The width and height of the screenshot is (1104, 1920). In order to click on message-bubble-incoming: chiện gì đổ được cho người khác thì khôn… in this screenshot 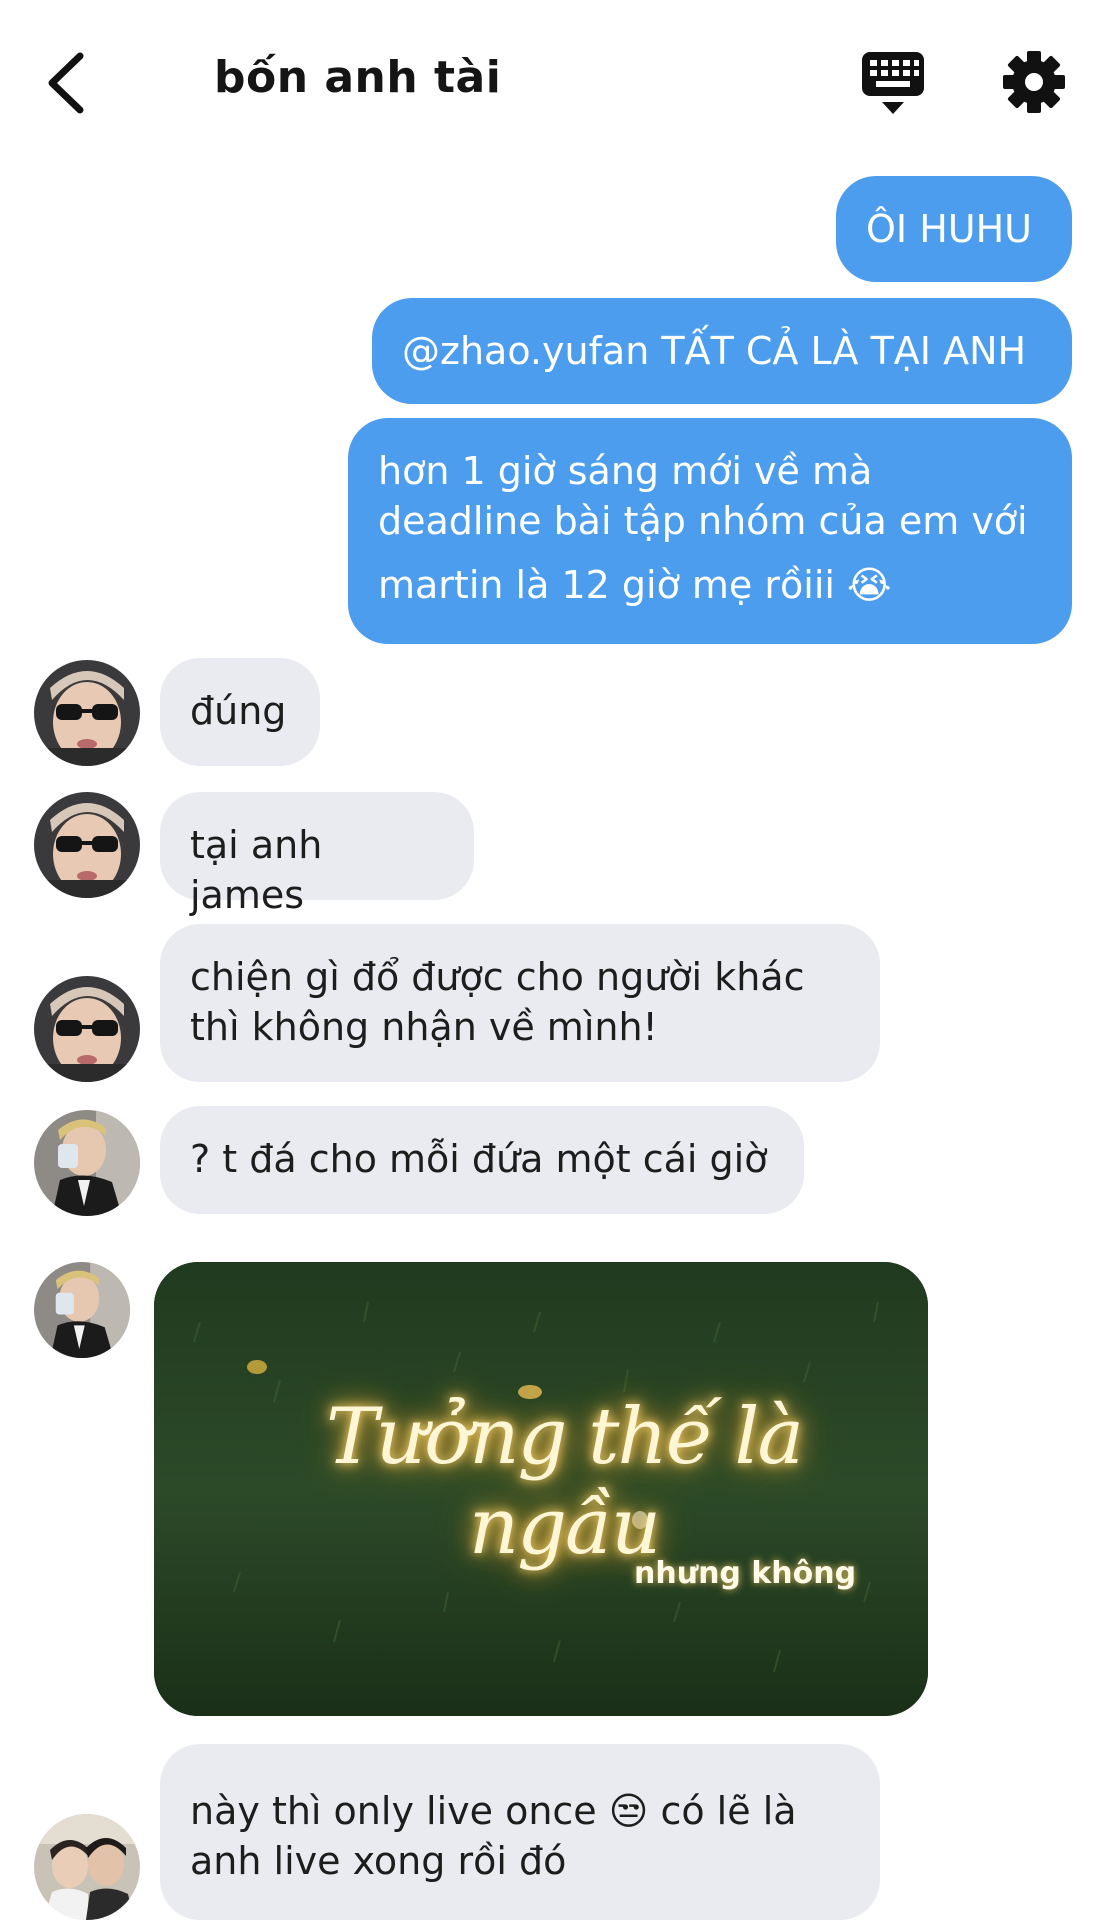, I will do `click(520, 1003)`.